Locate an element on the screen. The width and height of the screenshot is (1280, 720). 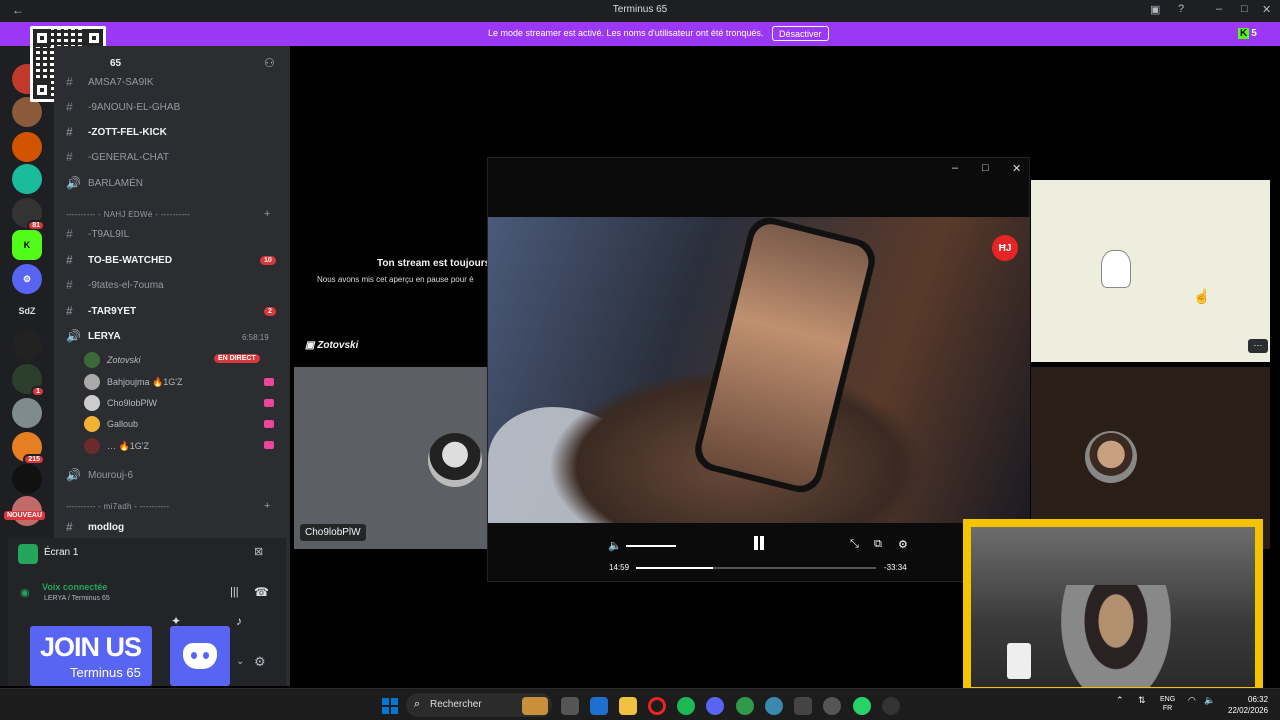
channel-item: # modlog is located at coordinates (95, 527).